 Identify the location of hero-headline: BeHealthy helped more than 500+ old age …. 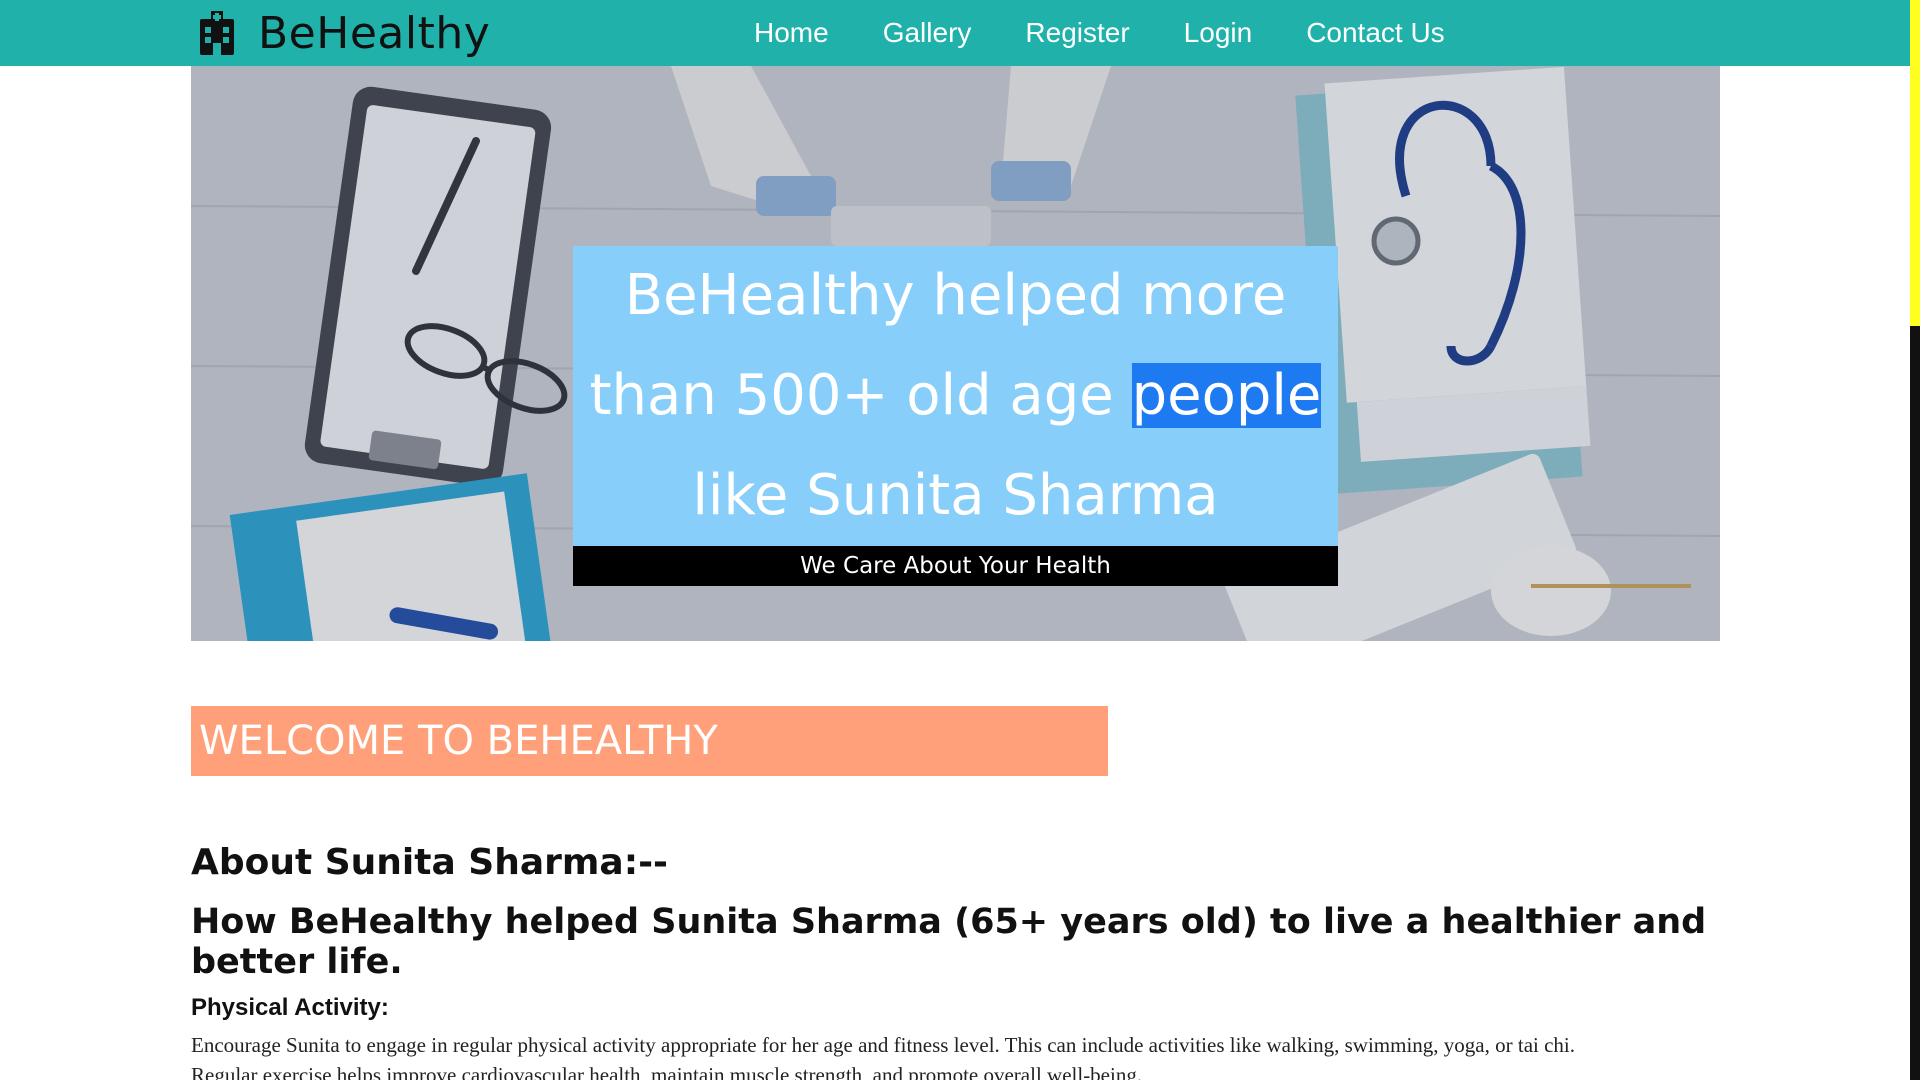
(956, 396).